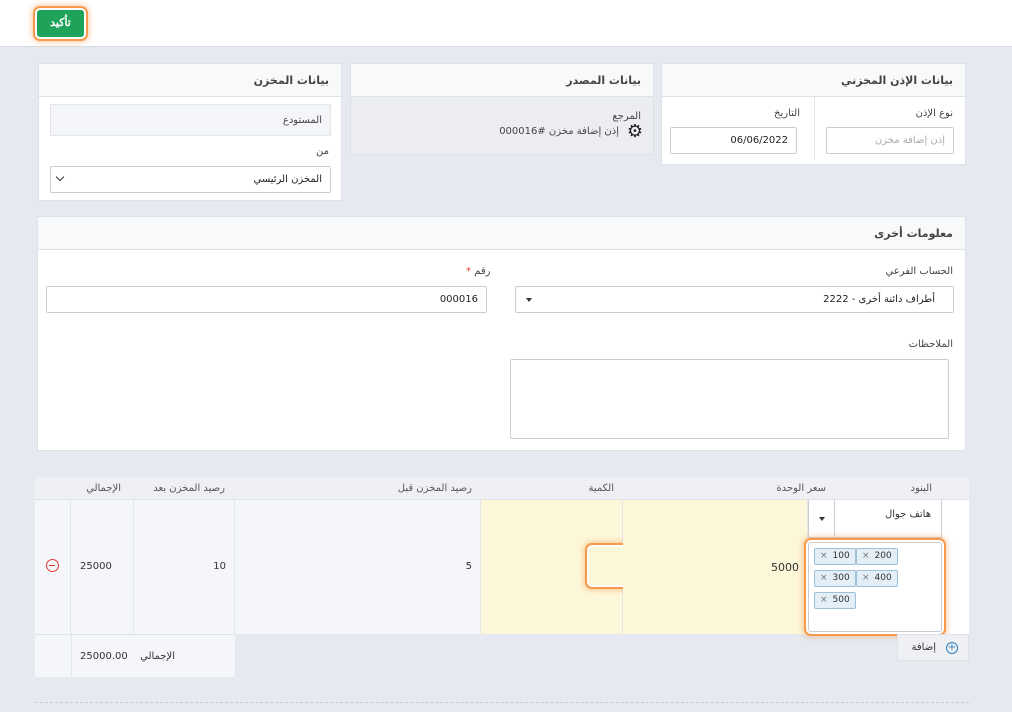 Image resolution: width=1012 pixels, height=712 pixels. I want to click on number-field: 000016, so click(266, 299).